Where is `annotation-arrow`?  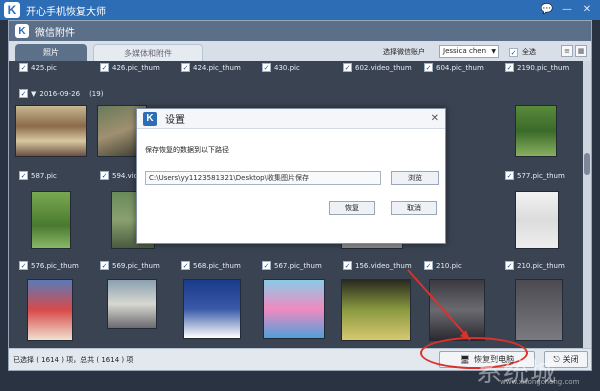
annotation-arrow is located at coordinates (439, 305).